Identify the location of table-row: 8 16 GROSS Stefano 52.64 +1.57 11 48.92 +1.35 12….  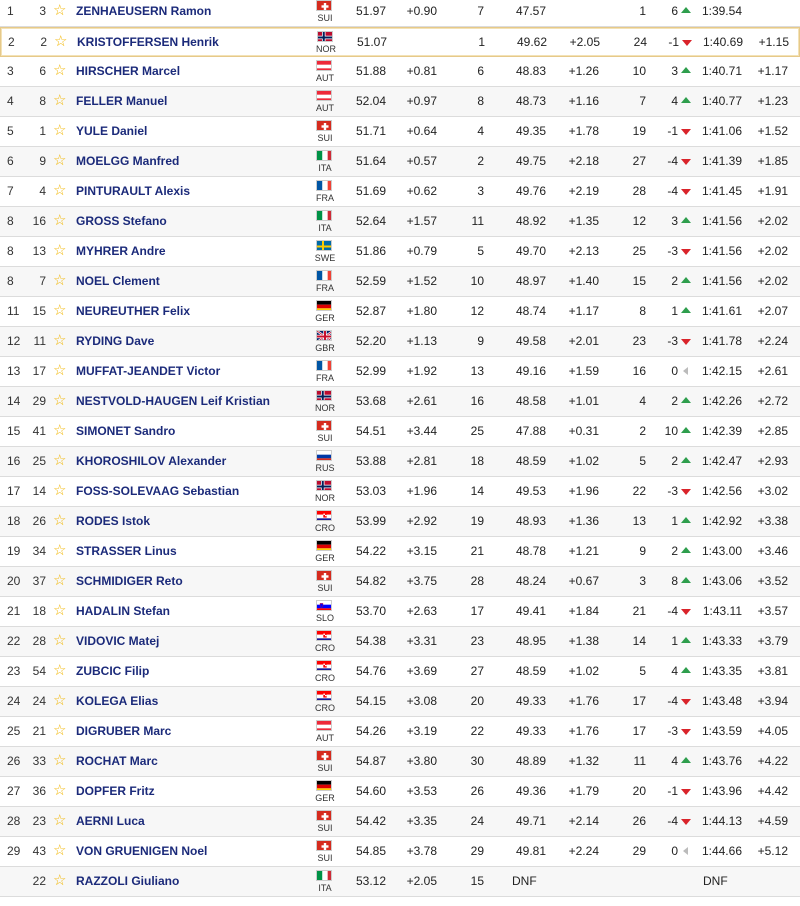
(400, 222).